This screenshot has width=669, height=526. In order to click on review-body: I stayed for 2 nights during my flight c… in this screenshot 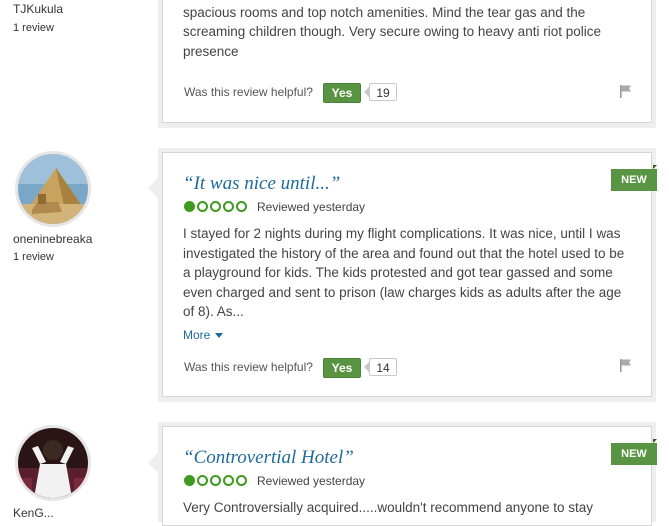, I will do `click(404, 272)`.